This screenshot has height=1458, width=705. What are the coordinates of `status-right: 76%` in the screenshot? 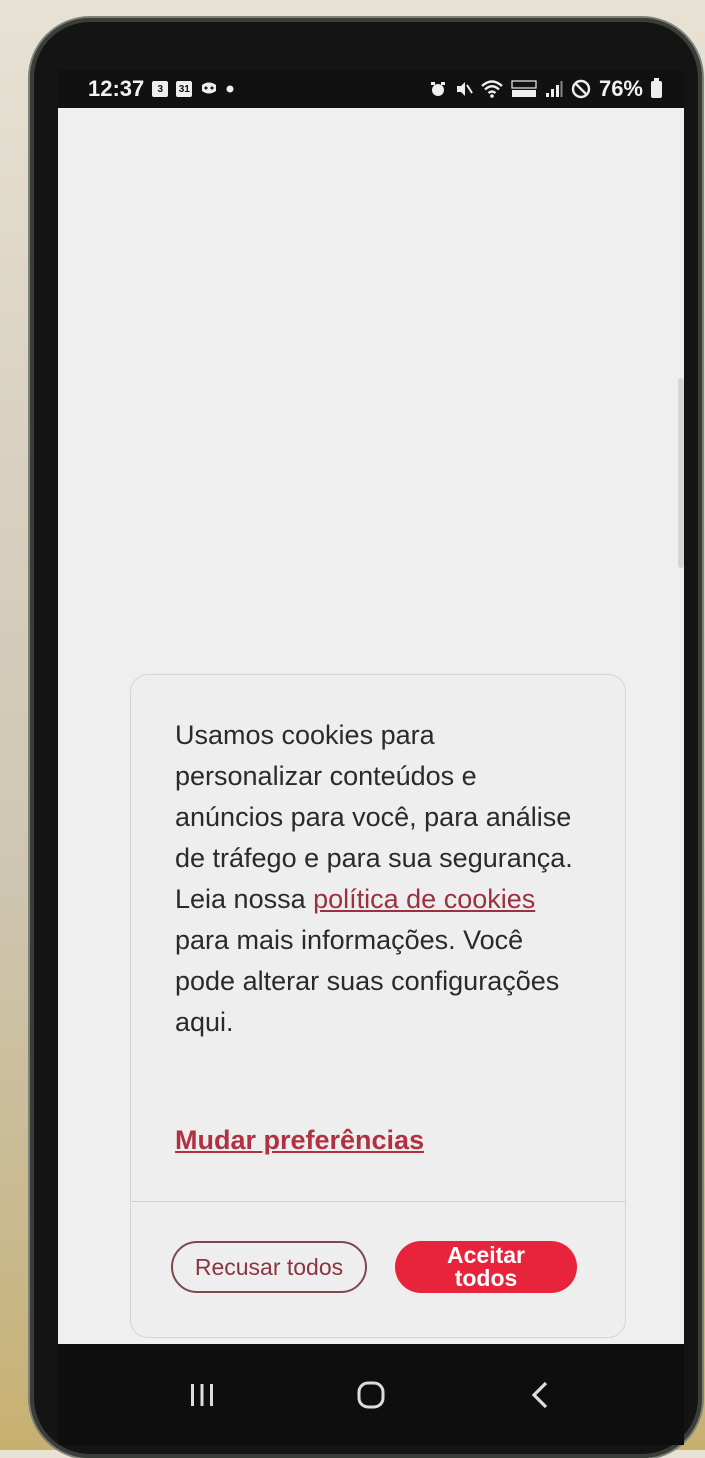 It's located at (545, 89).